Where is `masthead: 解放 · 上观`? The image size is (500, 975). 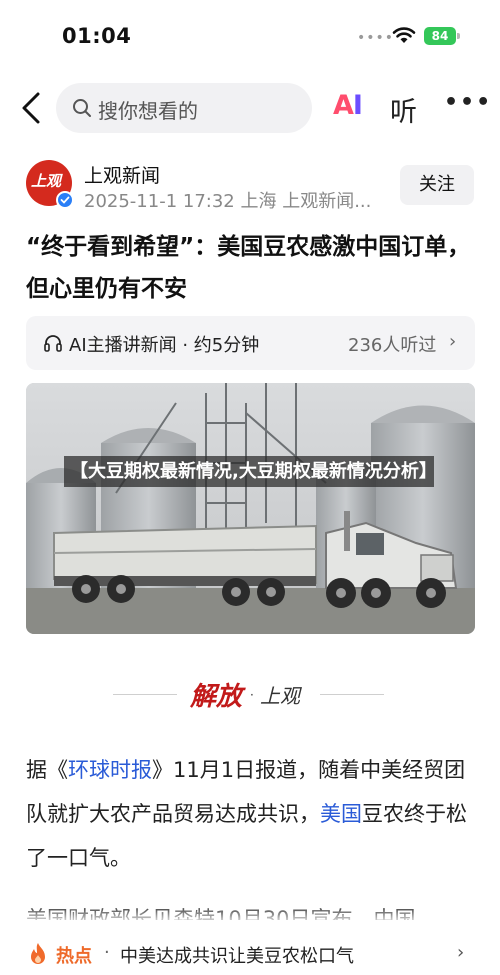
masthead: 解放 · 上观 is located at coordinates (250, 693).